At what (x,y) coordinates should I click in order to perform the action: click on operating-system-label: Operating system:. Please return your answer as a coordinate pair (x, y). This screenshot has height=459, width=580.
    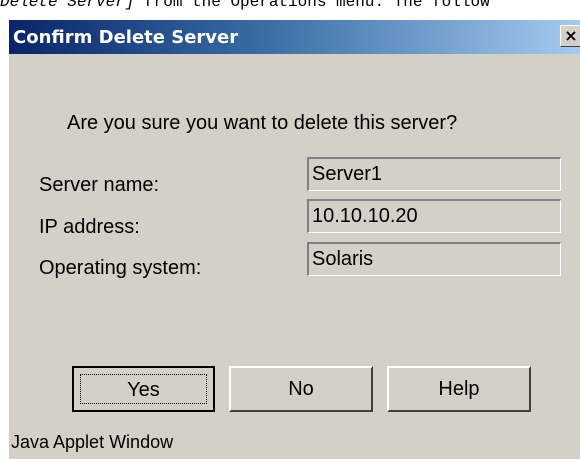
    Looking at the image, I should click on (120, 268).